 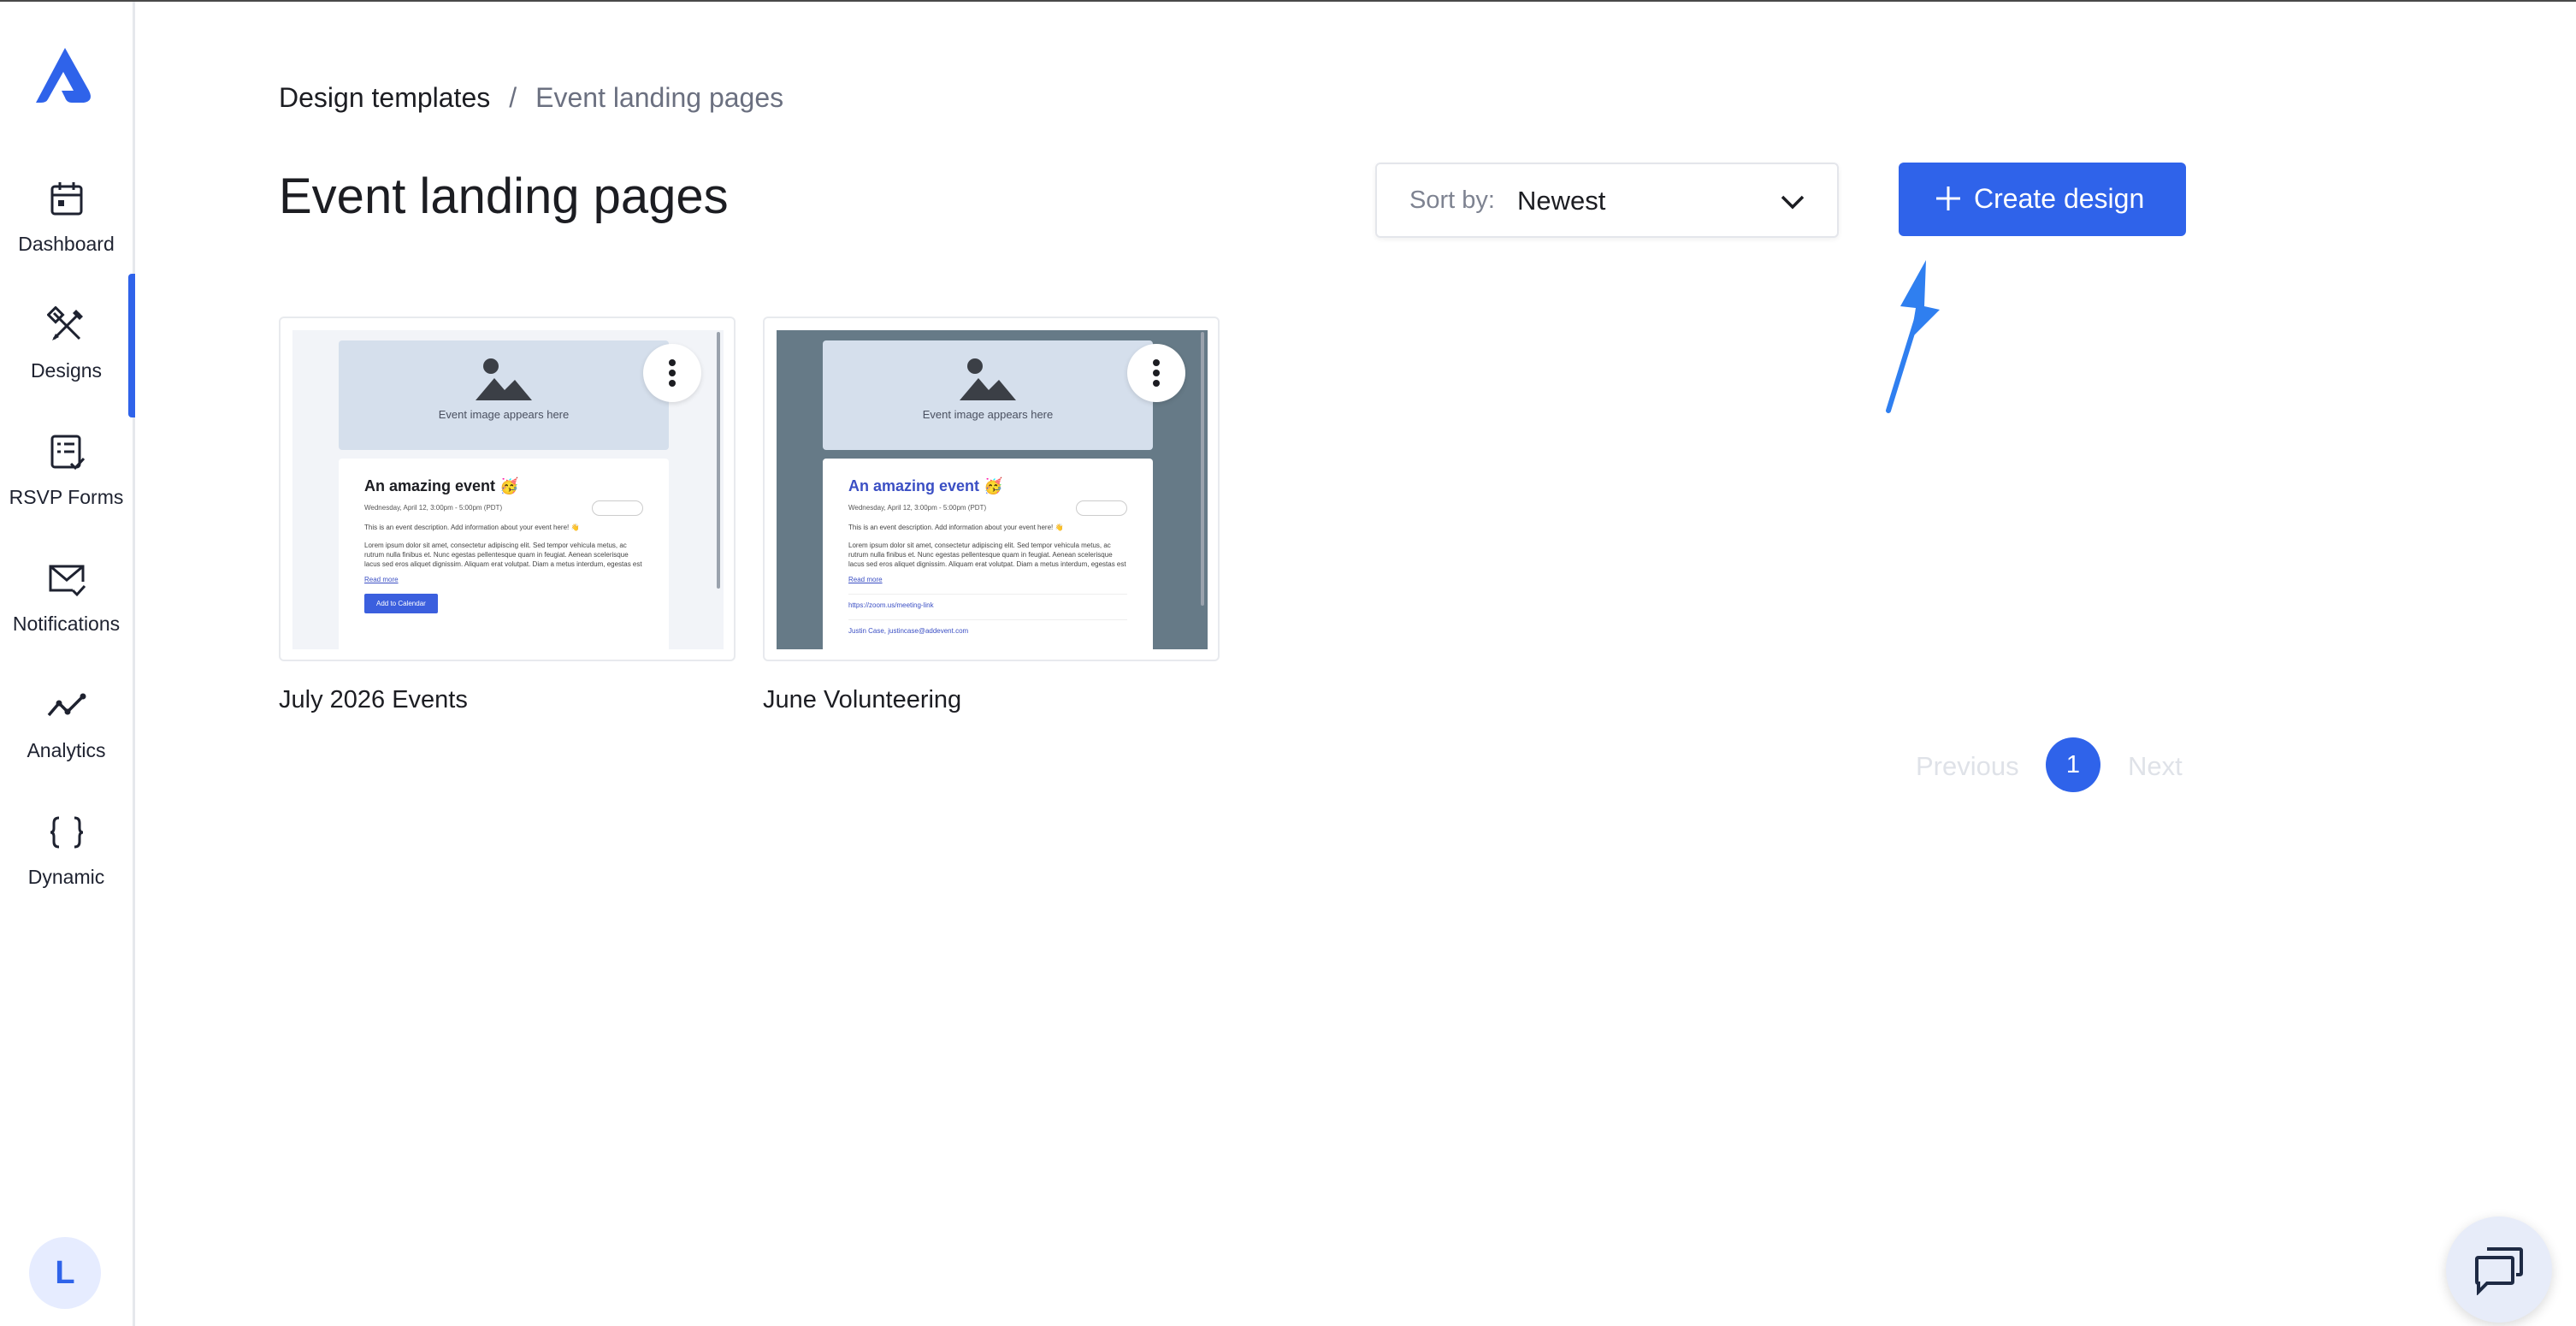 I want to click on sidebar-item-dynamic: Dynamic, so click(x=66, y=868).